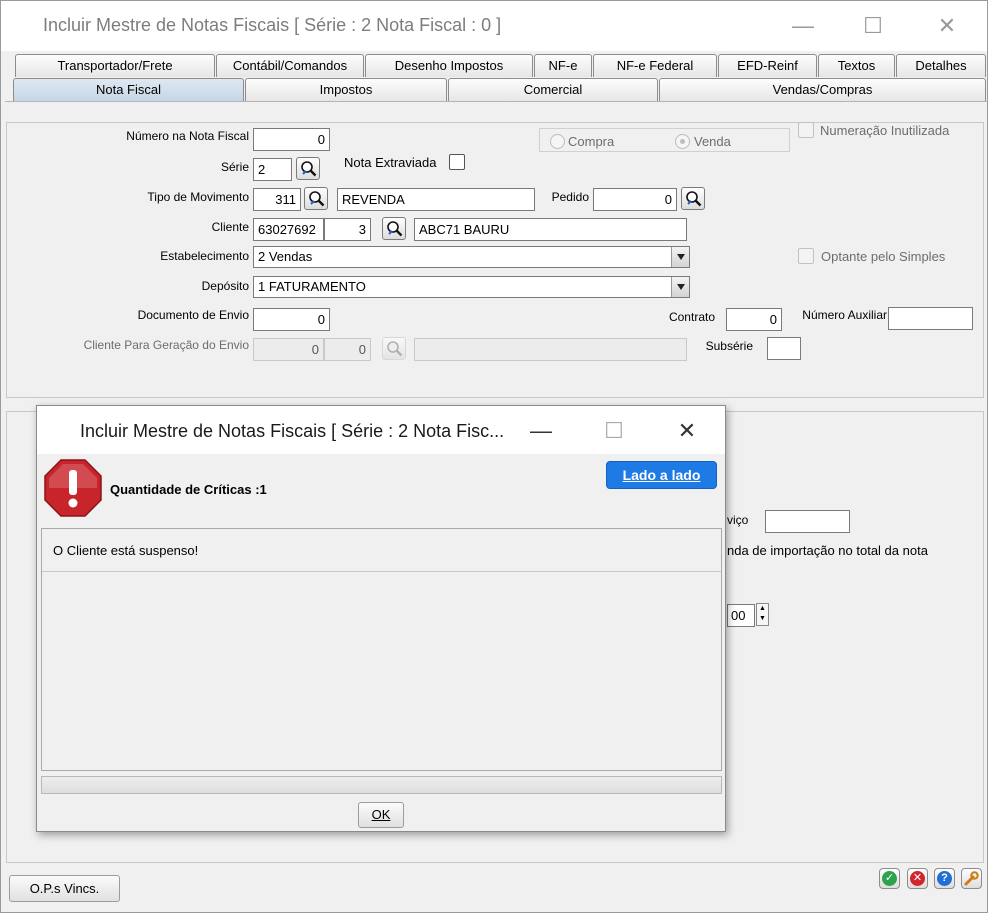 The height and width of the screenshot is (913, 988). I want to click on doc-envio-input: 0, so click(291, 319).